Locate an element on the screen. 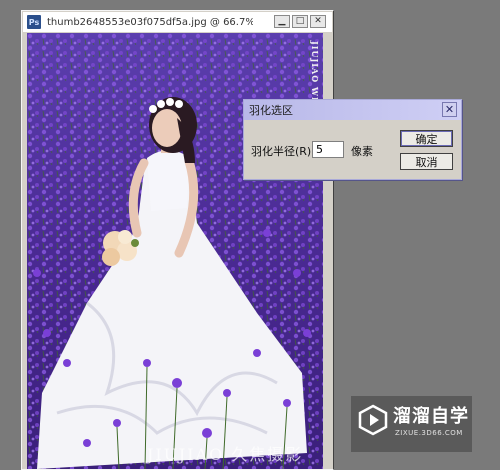 This screenshot has width=500, height=470. pixel-unit-label: 像素 is located at coordinates (362, 151).